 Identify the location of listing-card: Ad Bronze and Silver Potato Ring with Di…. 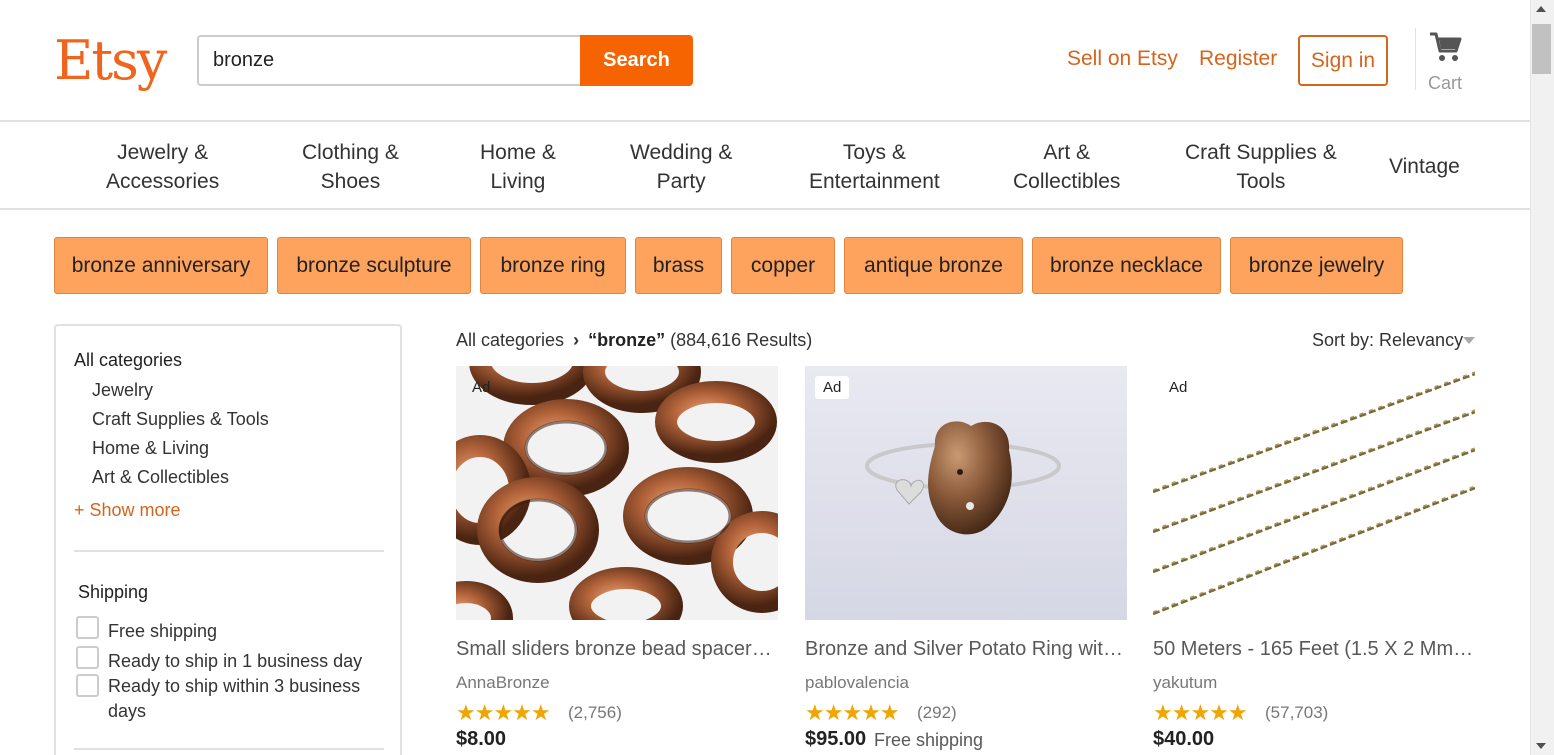
(966, 560).